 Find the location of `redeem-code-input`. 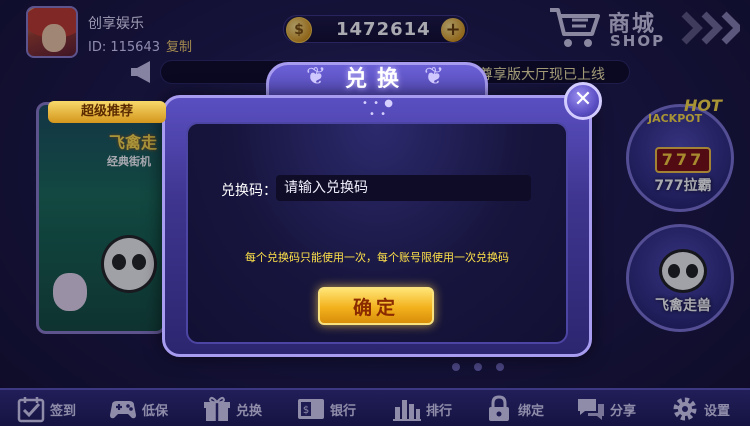

redeem-code-input is located at coordinates (403, 188).